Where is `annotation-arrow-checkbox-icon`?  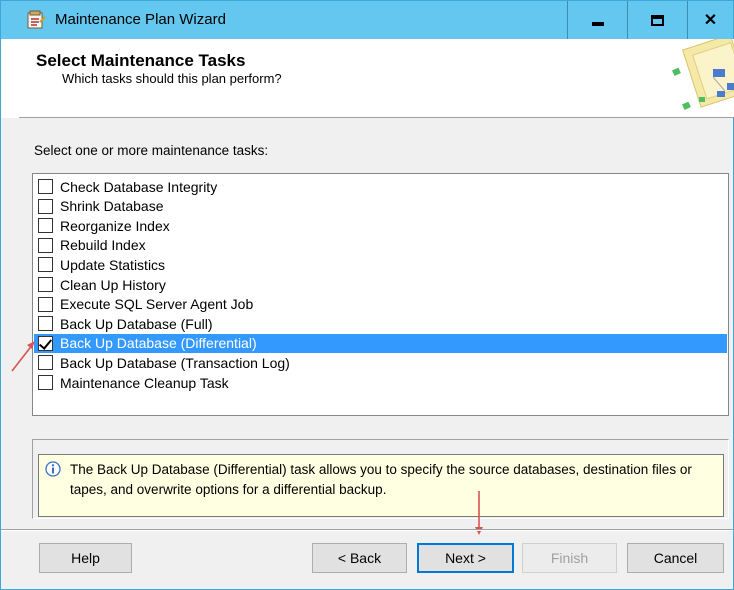
annotation-arrow-checkbox-icon is located at coordinates (23, 356).